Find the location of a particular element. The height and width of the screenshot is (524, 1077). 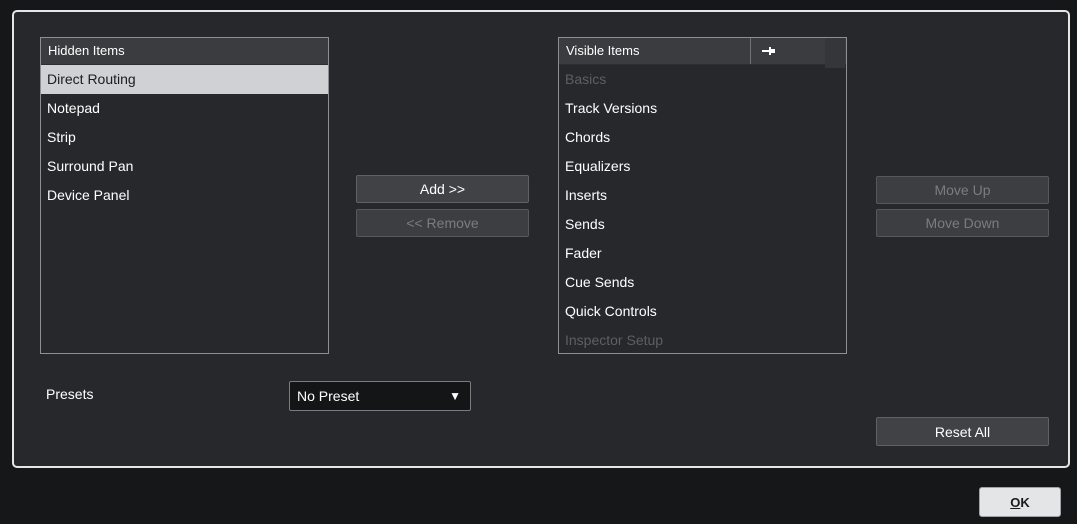

add-button: Add >> is located at coordinates (442, 189).